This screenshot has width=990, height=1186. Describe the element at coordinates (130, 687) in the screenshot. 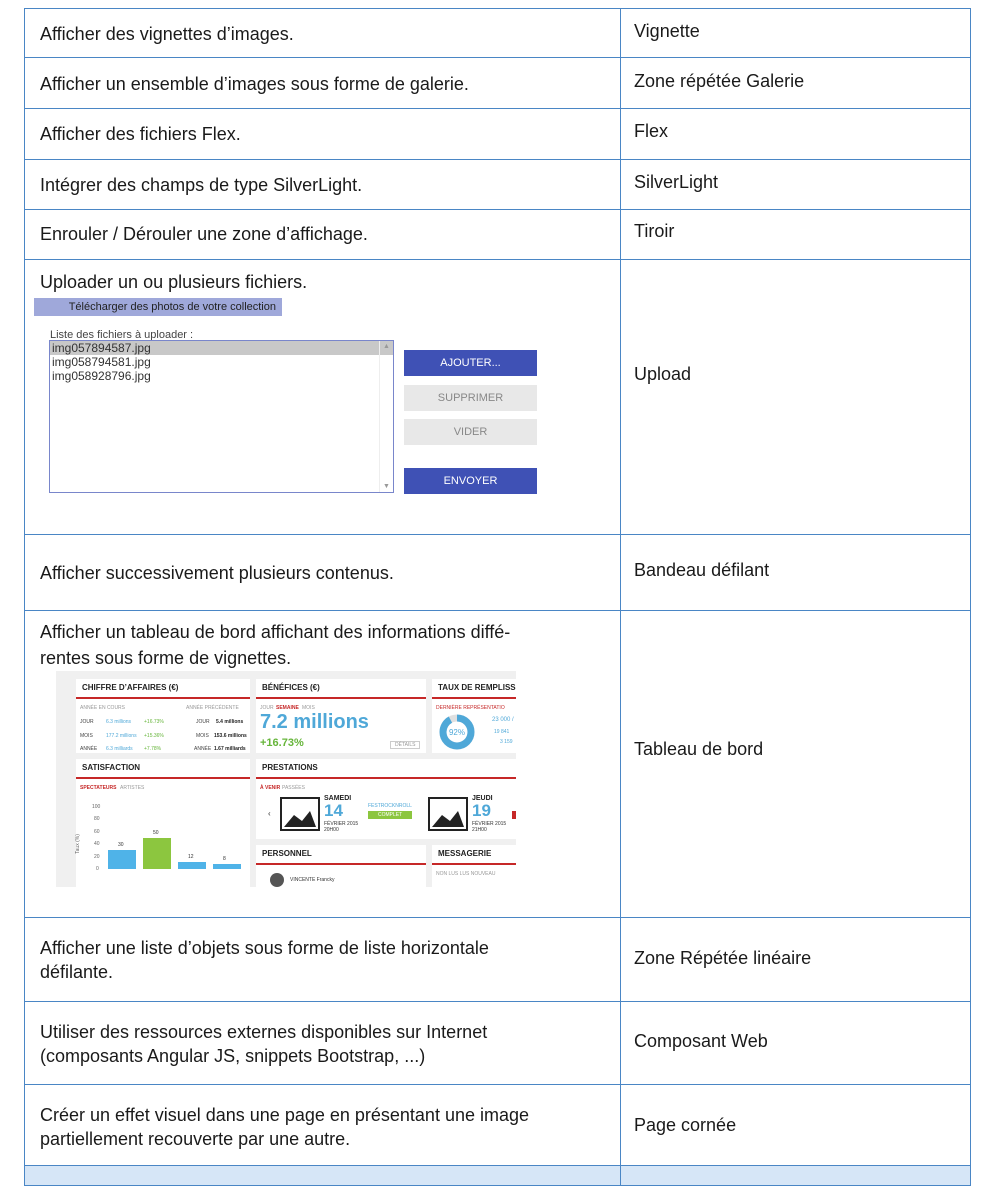

I see `panel-title: CHIFFRE D’AFFAIRES (€)` at that location.